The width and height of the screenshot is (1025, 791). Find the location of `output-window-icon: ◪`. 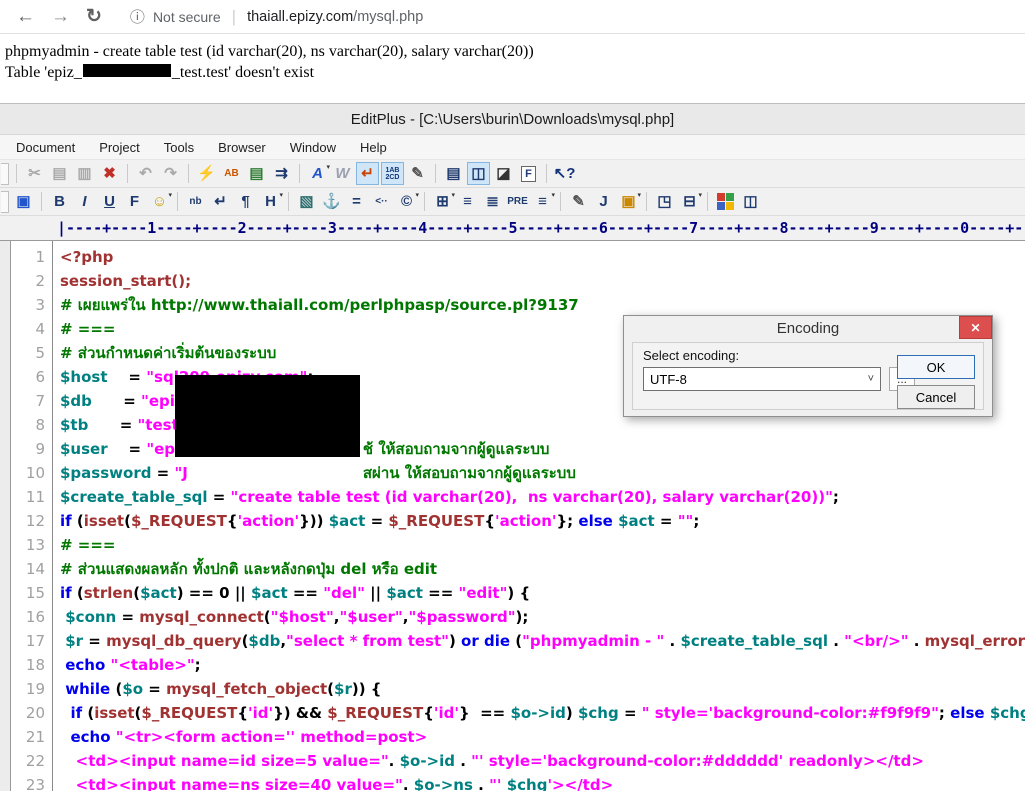

output-window-icon: ◪ is located at coordinates (503, 173).